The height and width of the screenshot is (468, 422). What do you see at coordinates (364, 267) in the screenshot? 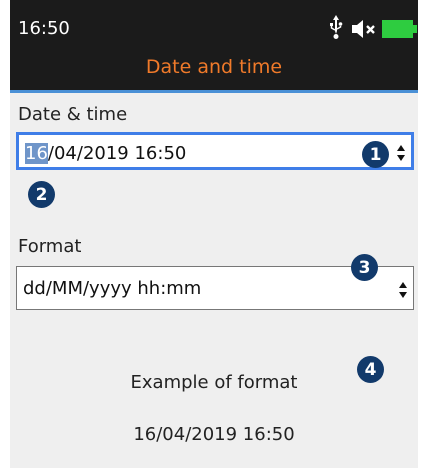
I see `callout-badge-3: 3` at bounding box center [364, 267].